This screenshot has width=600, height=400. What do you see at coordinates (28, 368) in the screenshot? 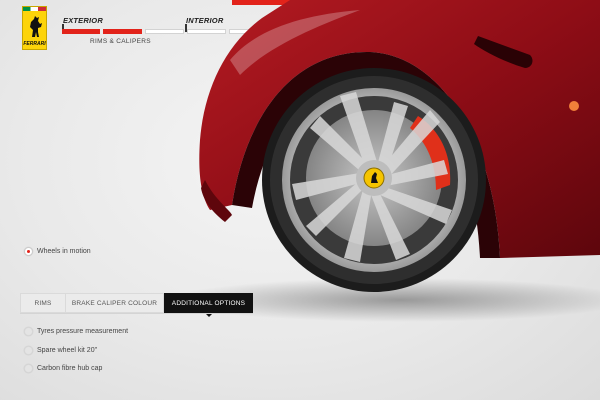
I see `option-carbon-hub-cap-radio` at bounding box center [28, 368].